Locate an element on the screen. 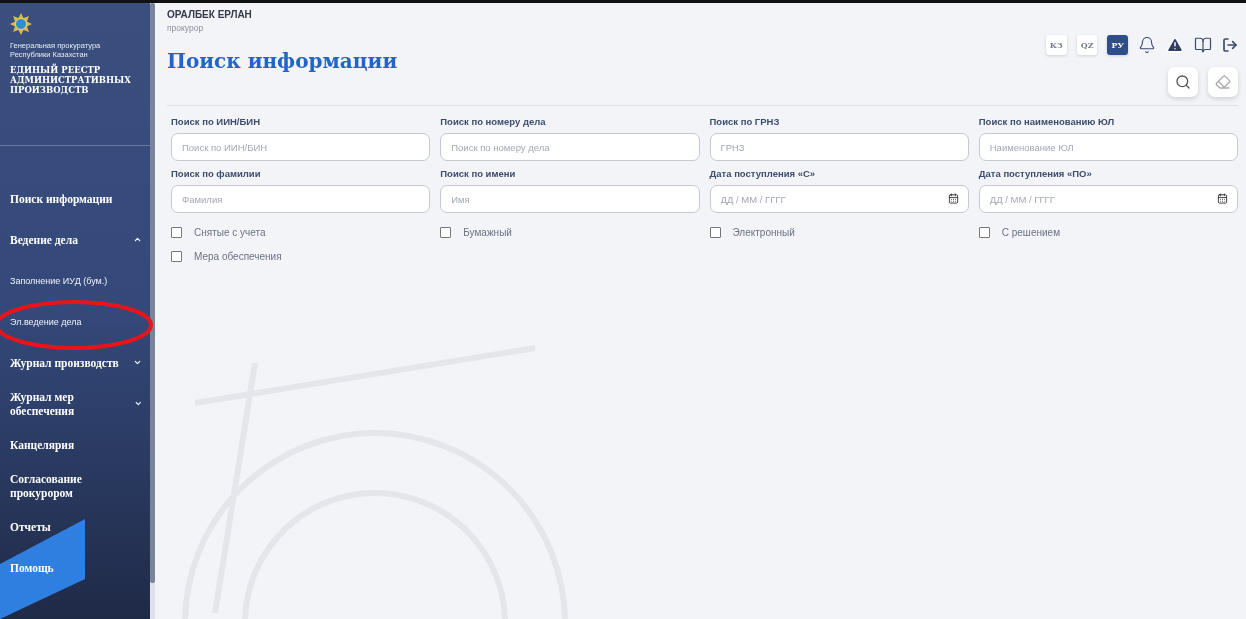 This screenshot has width=1246, height=619. checkbox-option: Снятые с учета is located at coordinates (301, 232).